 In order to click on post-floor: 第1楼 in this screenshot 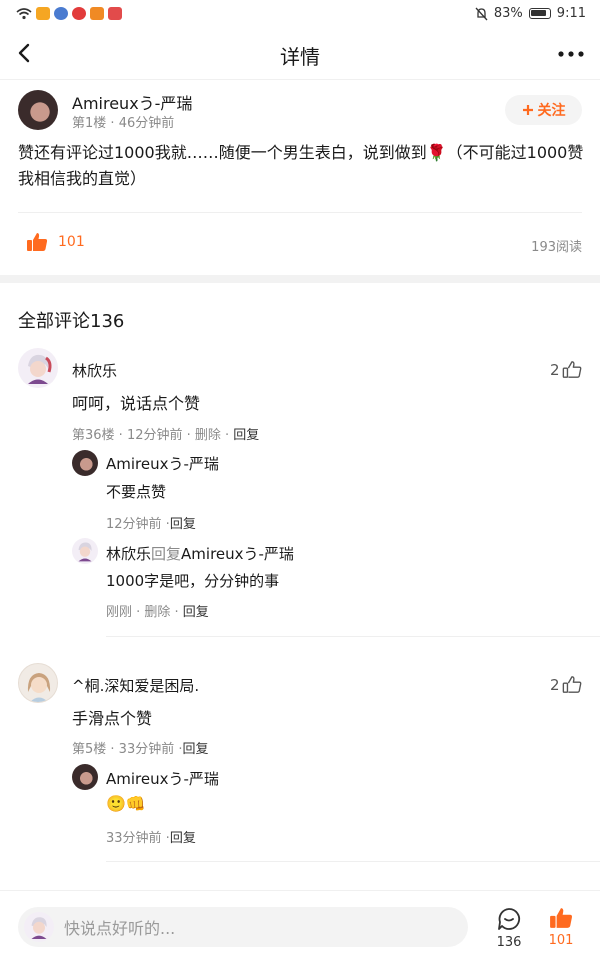, I will do `click(89, 123)`.